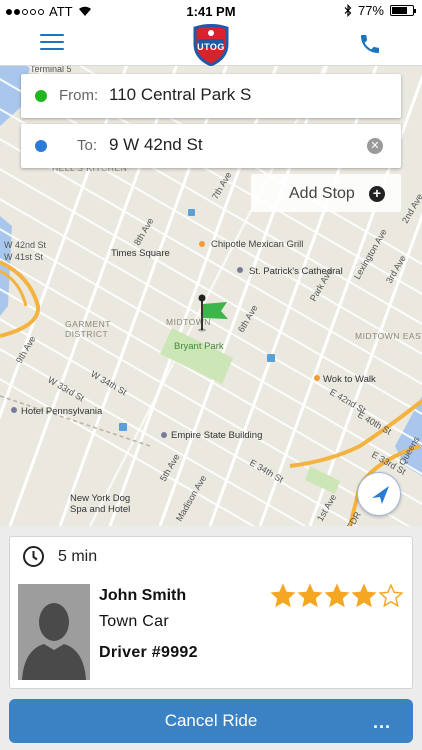  I want to click on battery-percent: 77%, so click(370, 10).